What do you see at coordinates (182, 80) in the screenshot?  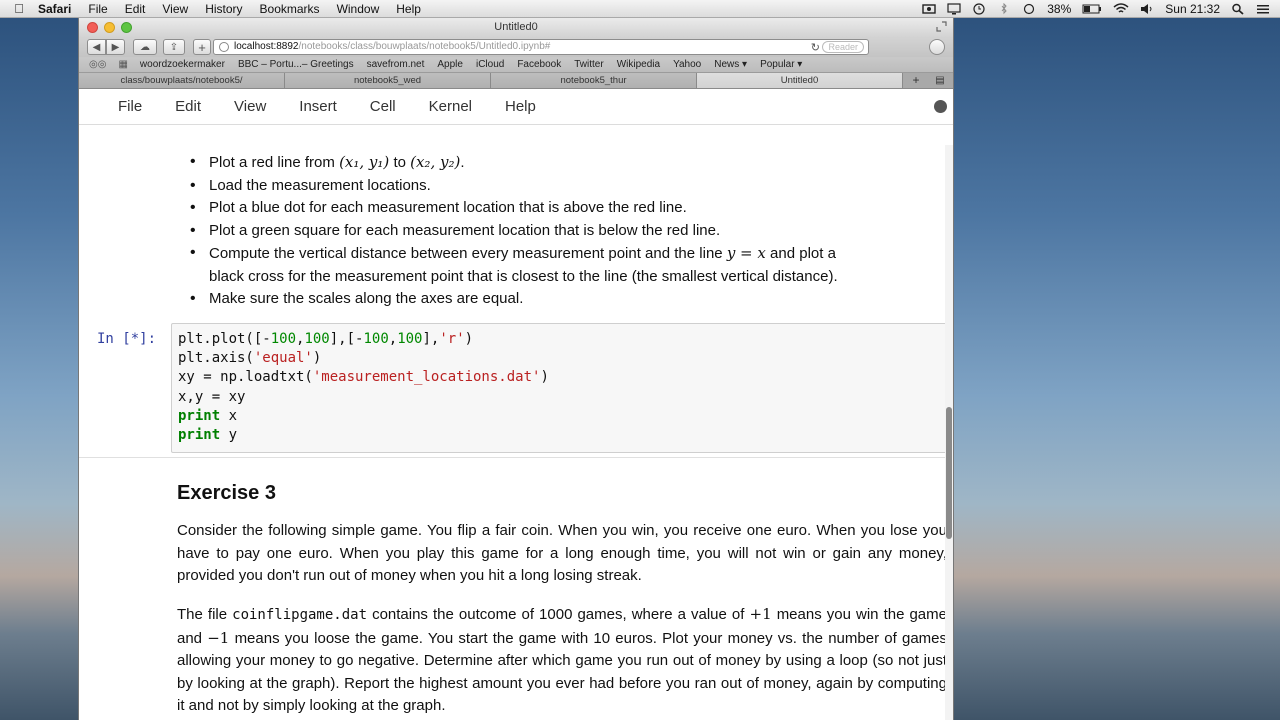 I see `tab-bouwplaats-notebook5: class/bouwplaats/notebook5/` at bounding box center [182, 80].